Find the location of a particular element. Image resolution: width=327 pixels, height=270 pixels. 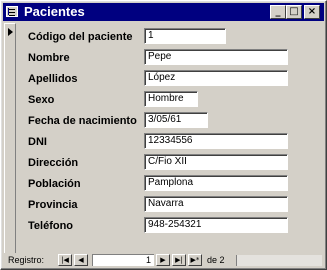

record-count-text: de 2 is located at coordinates (216, 260).